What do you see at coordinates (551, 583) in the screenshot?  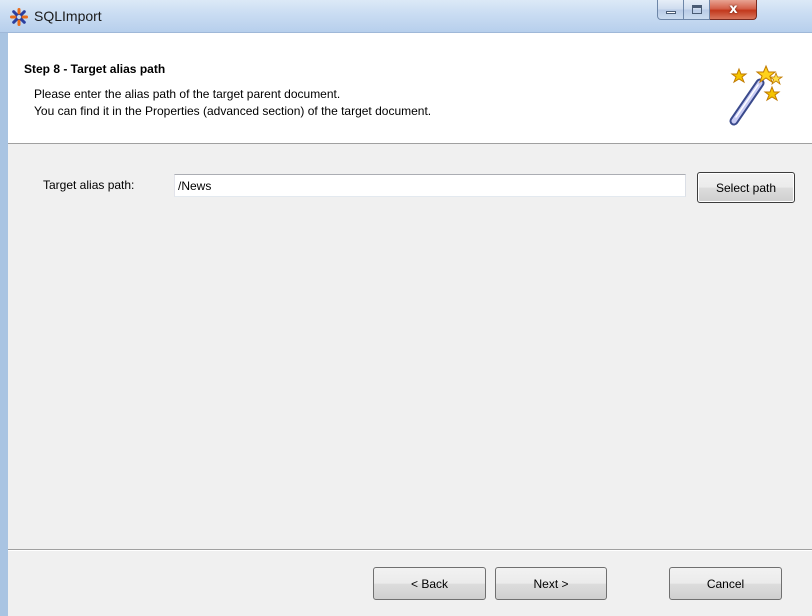 I see `next-button: Next >` at bounding box center [551, 583].